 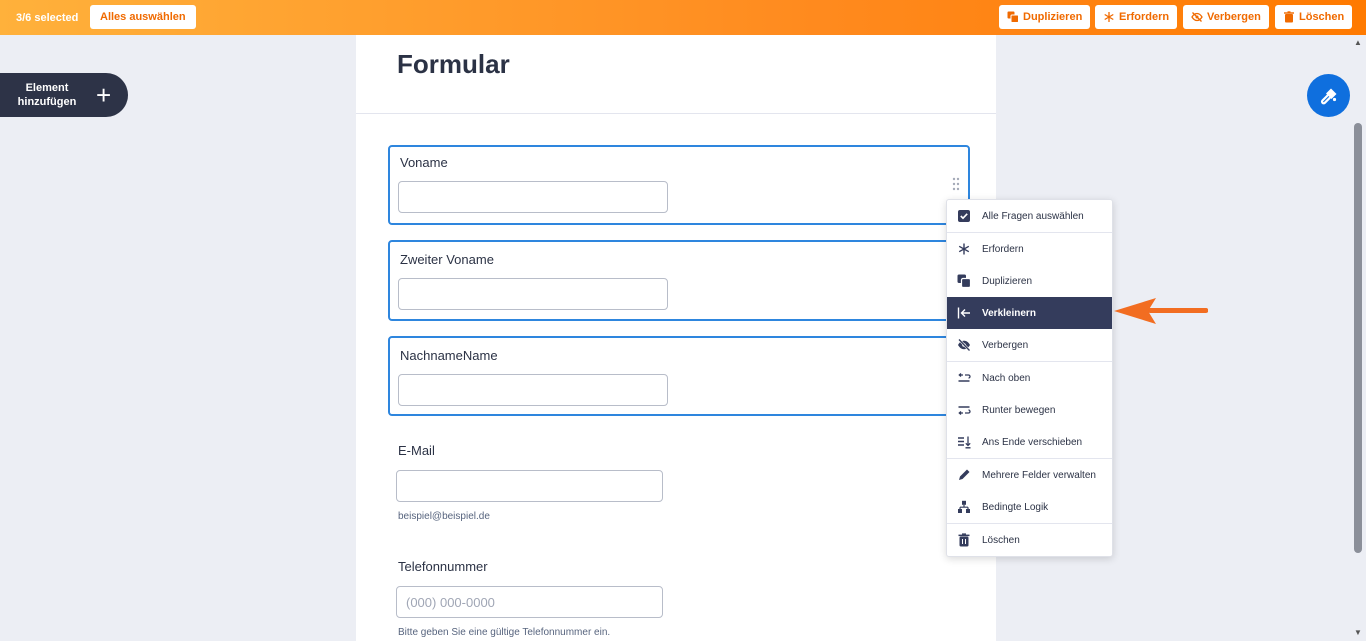 I want to click on field-email: E-Mail beispiel@beispiel.de, so click(x=679, y=485).